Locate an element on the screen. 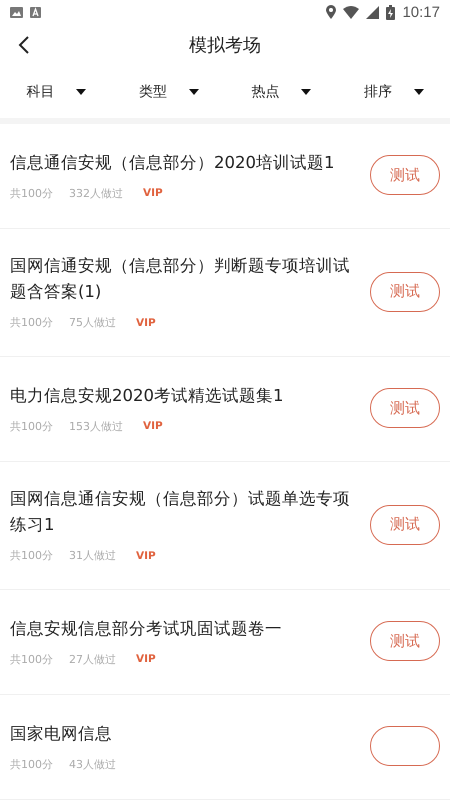  test-button is located at coordinates (405, 746).